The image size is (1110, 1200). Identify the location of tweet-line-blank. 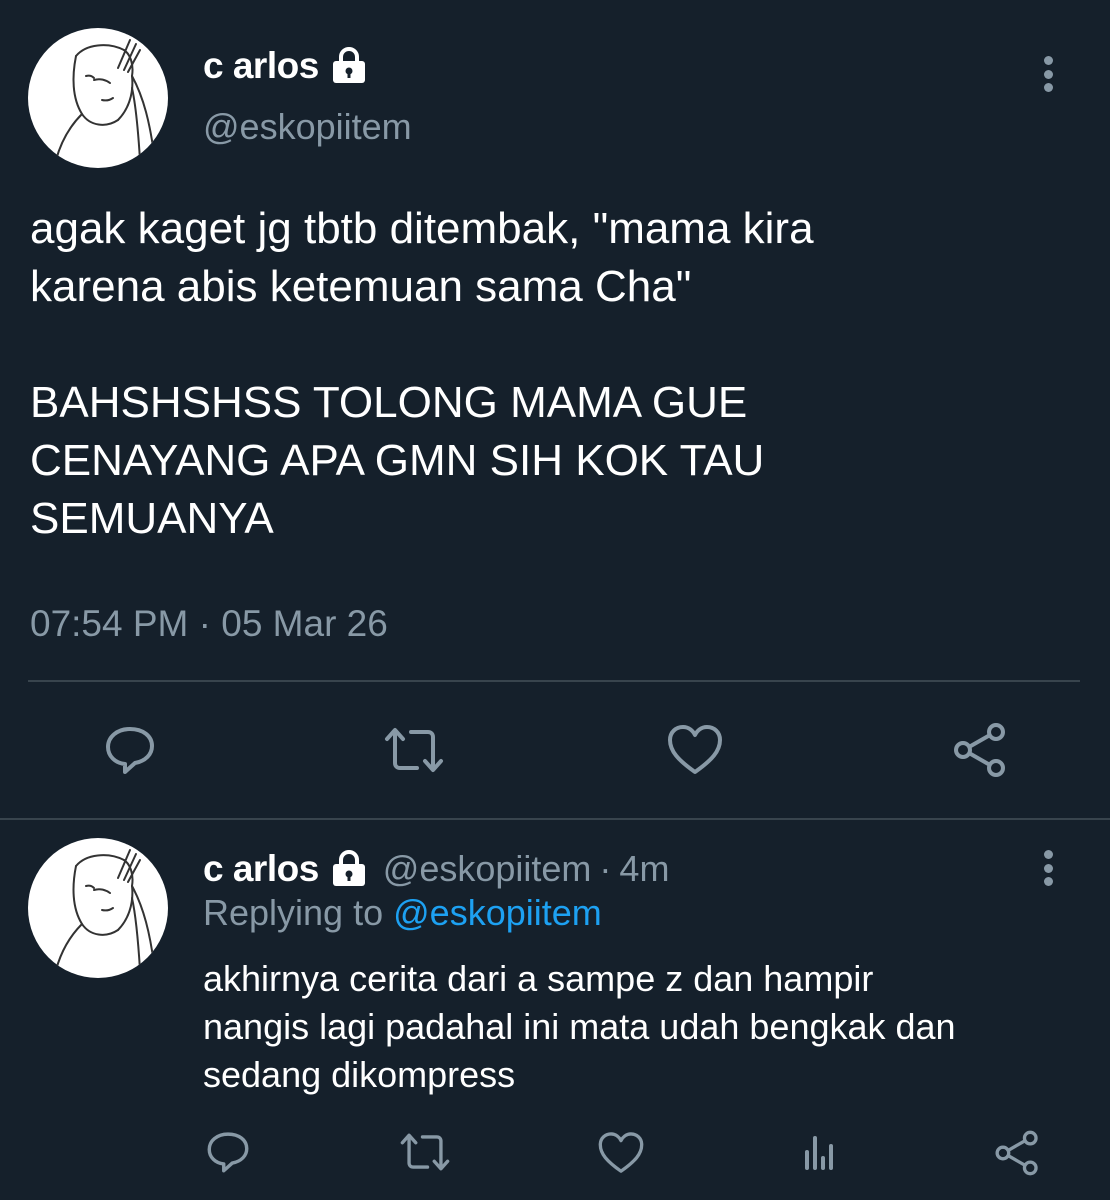
(555, 345).